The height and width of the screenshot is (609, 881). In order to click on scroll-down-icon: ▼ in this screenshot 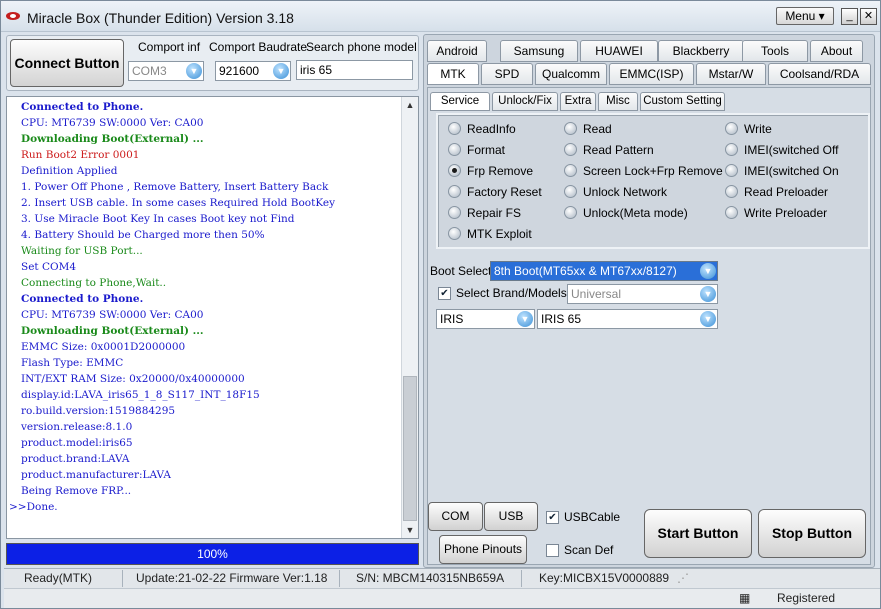, I will do `click(410, 530)`.